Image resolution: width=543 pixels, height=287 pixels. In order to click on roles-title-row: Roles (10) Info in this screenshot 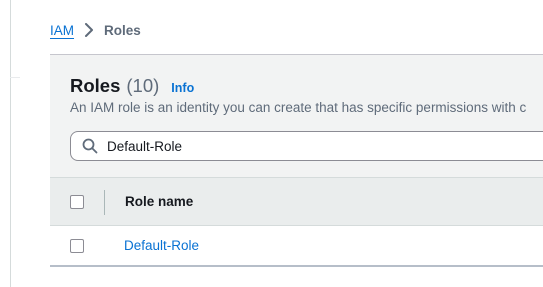, I will do `click(132, 86)`.